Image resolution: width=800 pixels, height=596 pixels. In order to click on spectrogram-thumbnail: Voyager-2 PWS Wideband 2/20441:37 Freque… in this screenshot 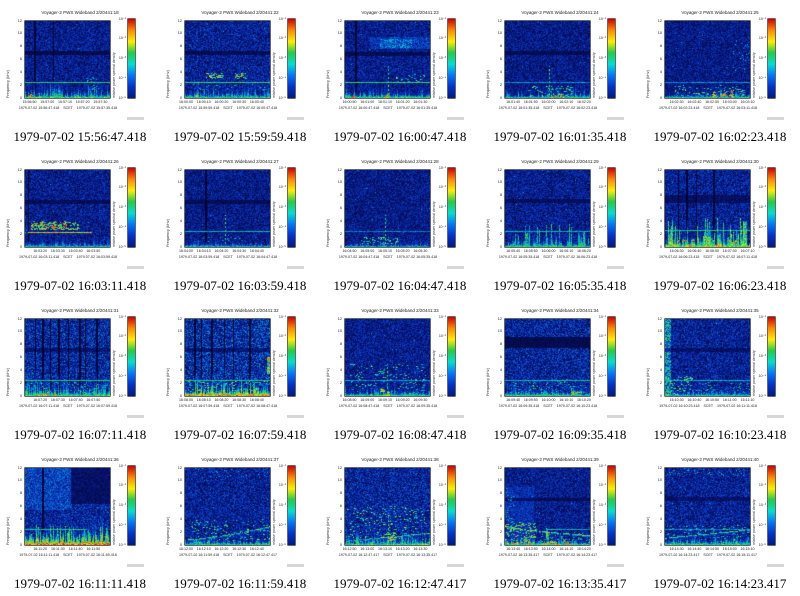, I will do `click(240, 510)`.